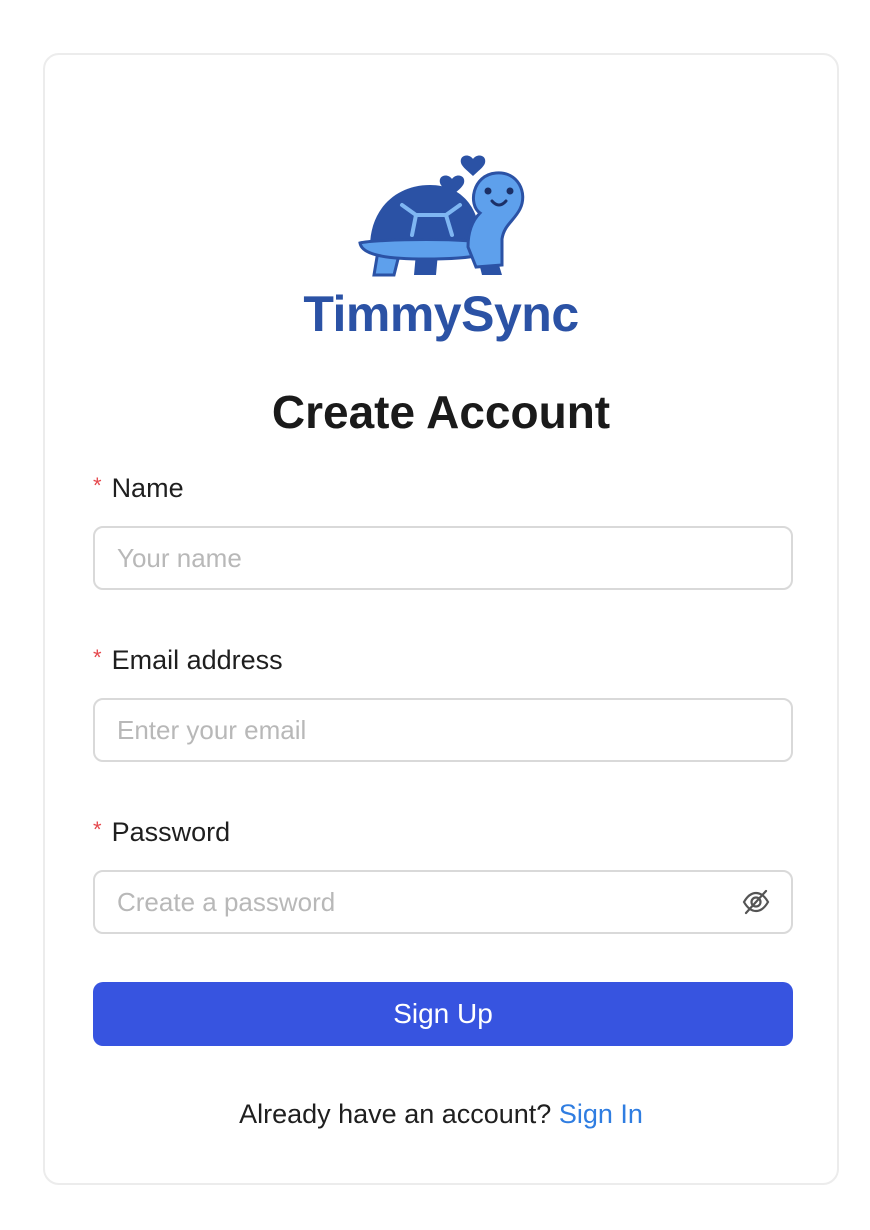 This screenshot has height=1230, width=870. Describe the element at coordinates (441, 314) in the screenshot. I see `brand-name: TimmySync` at that location.